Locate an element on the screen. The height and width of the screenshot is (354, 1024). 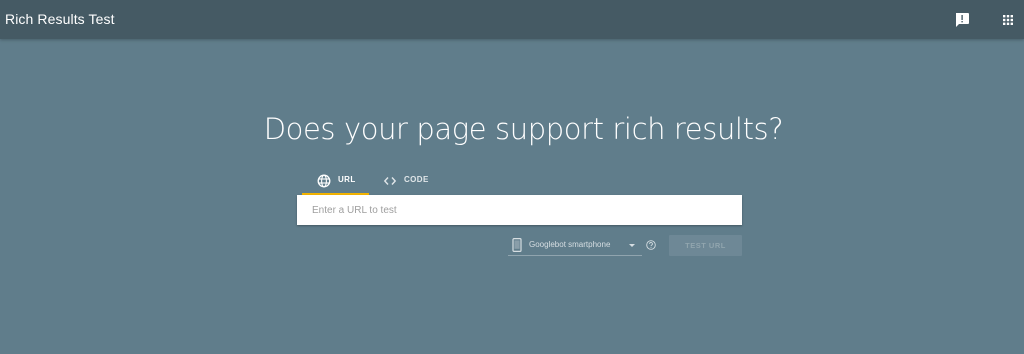
feedback-icon is located at coordinates (962, 20).